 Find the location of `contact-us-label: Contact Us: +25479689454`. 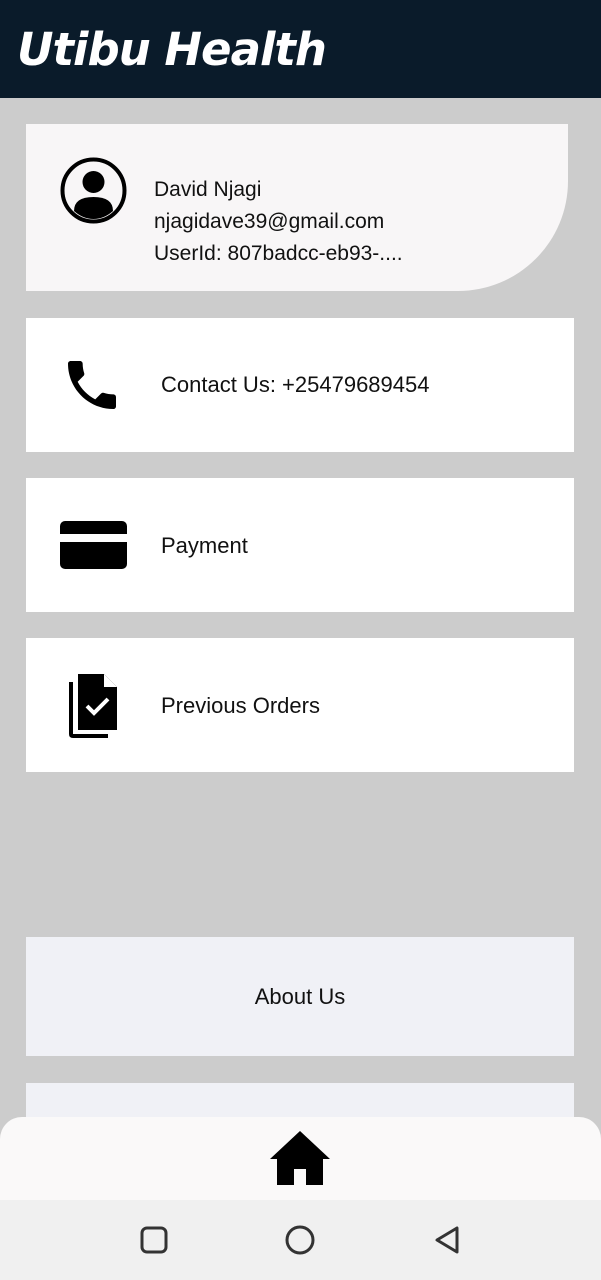

contact-us-label: Contact Us: +25479689454 is located at coordinates (295, 384).